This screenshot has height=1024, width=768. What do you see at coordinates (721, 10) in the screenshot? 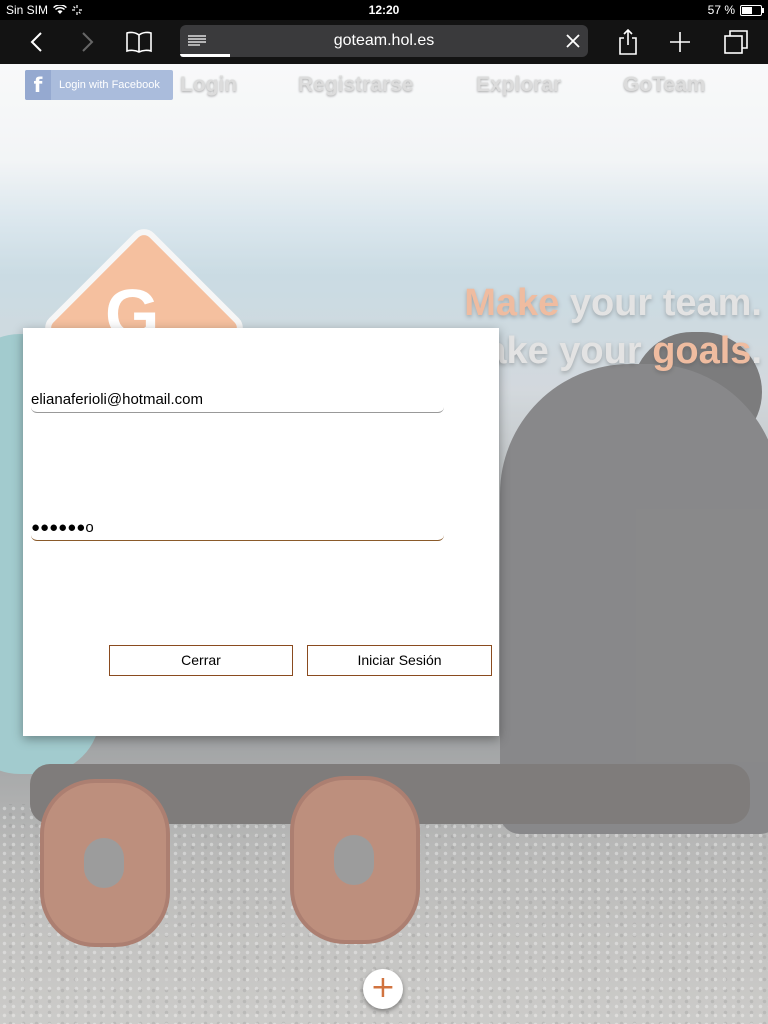
I see `battery-percent: 57 %` at bounding box center [721, 10].